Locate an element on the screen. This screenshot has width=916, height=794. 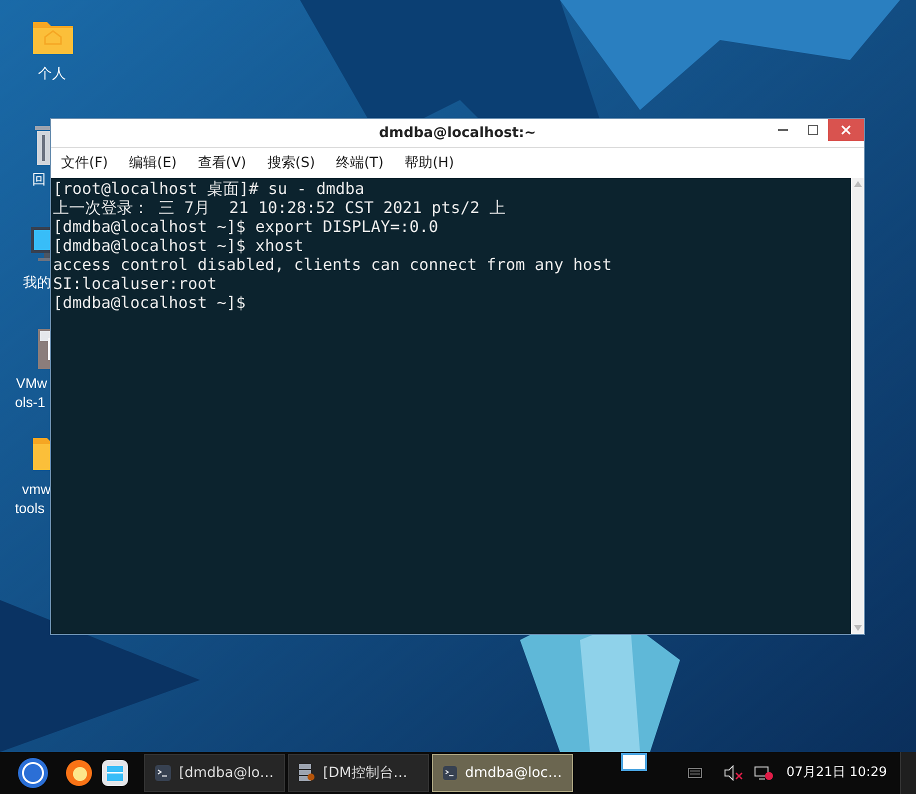
maximize-icon is located at coordinates (813, 130).